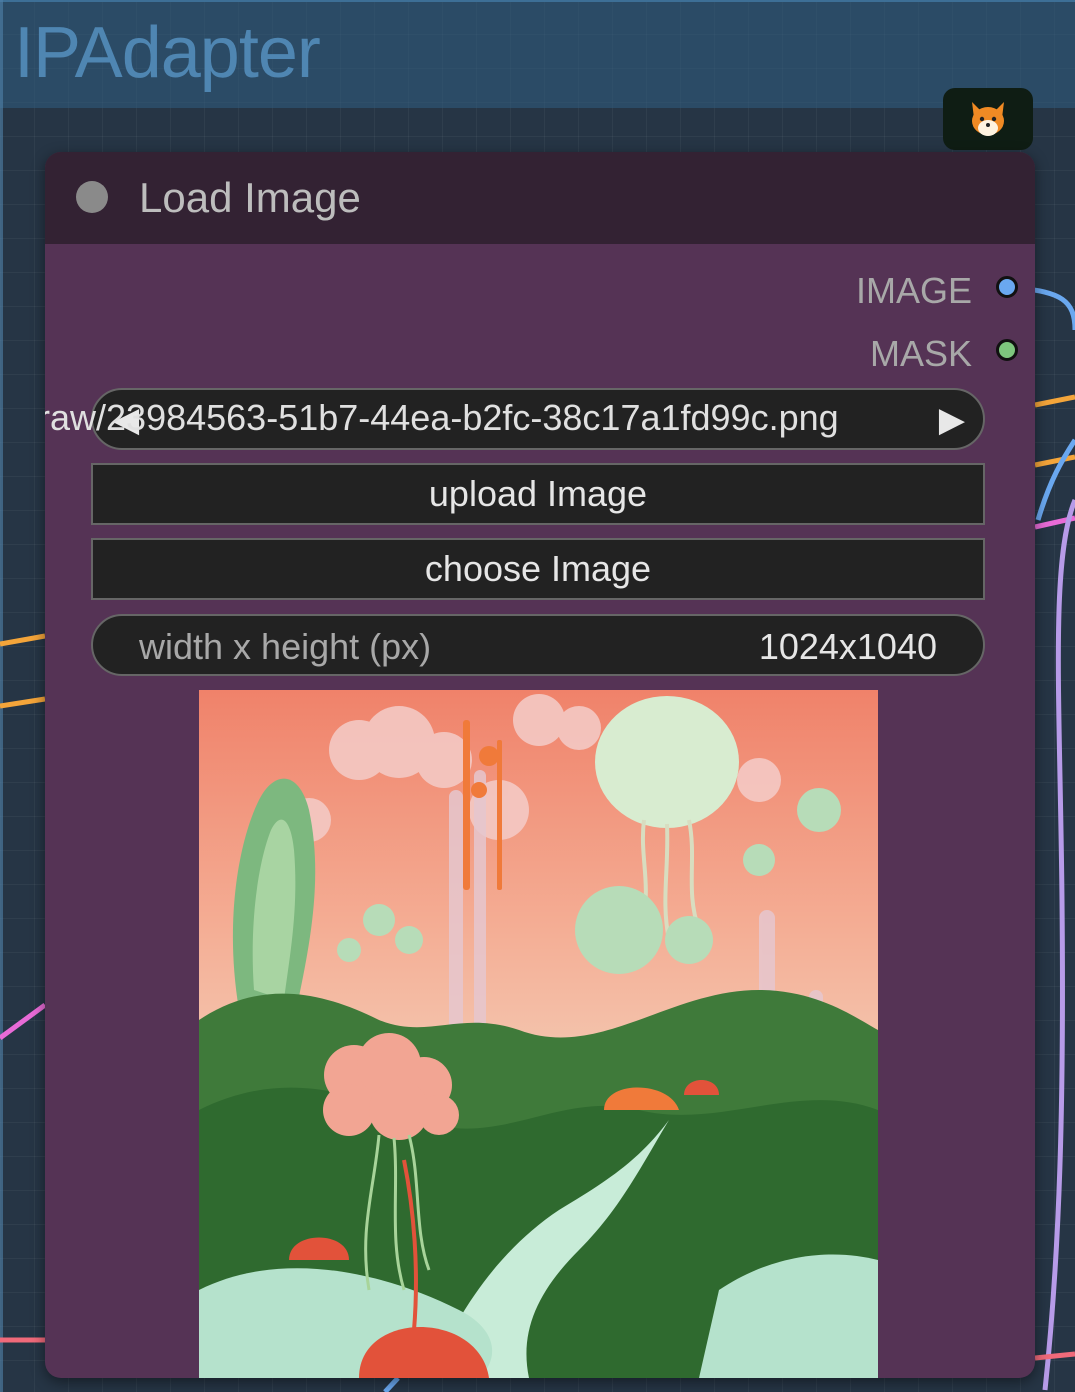 The width and height of the screenshot is (1075, 1392). Describe the element at coordinates (913, 290) in the screenshot. I see `output-label-image: IMAGE` at that location.